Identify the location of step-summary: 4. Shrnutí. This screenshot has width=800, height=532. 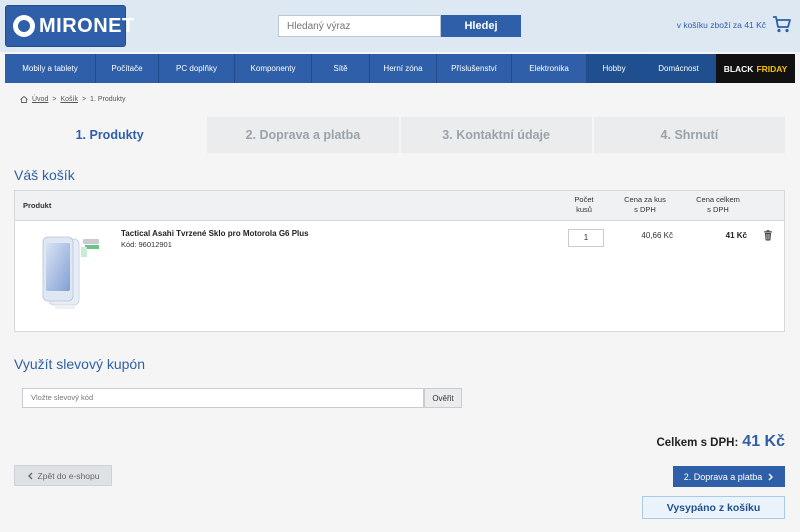
(688, 135).